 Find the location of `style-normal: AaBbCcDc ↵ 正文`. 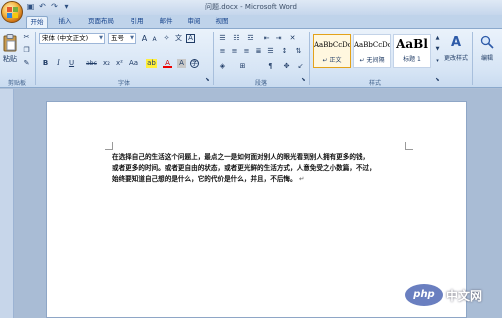

style-normal: AaBbCcDc ↵ 正文 is located at coordinates (332, 51).